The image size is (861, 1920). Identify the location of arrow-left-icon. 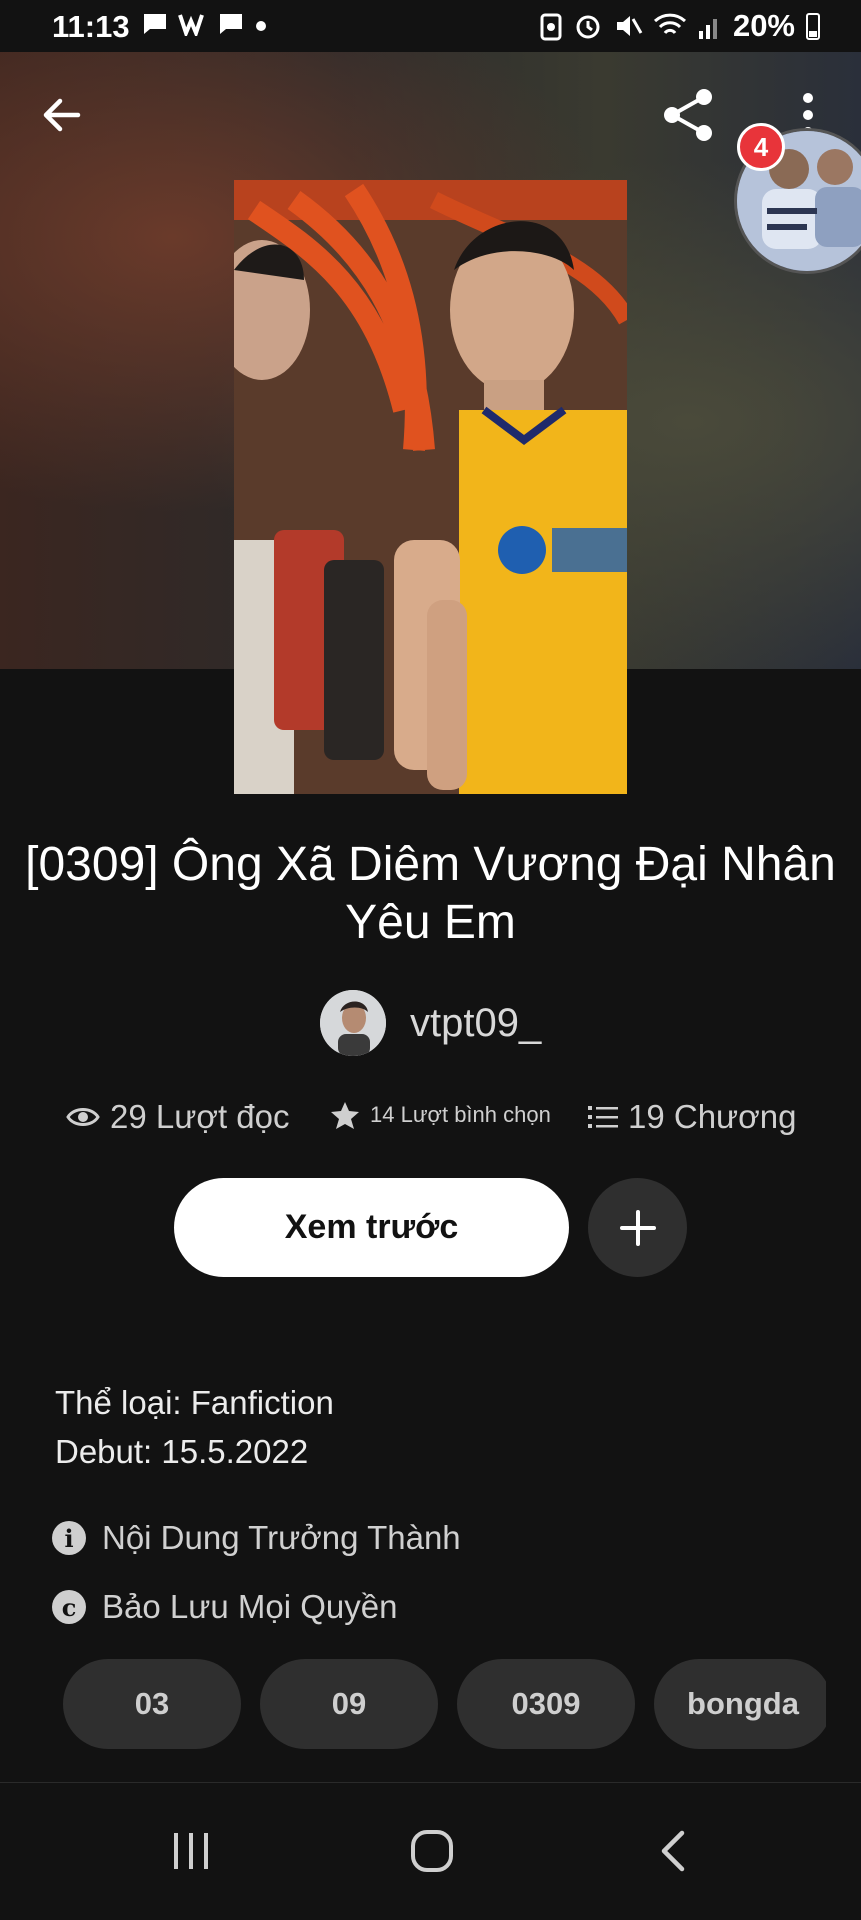
(62, 115).